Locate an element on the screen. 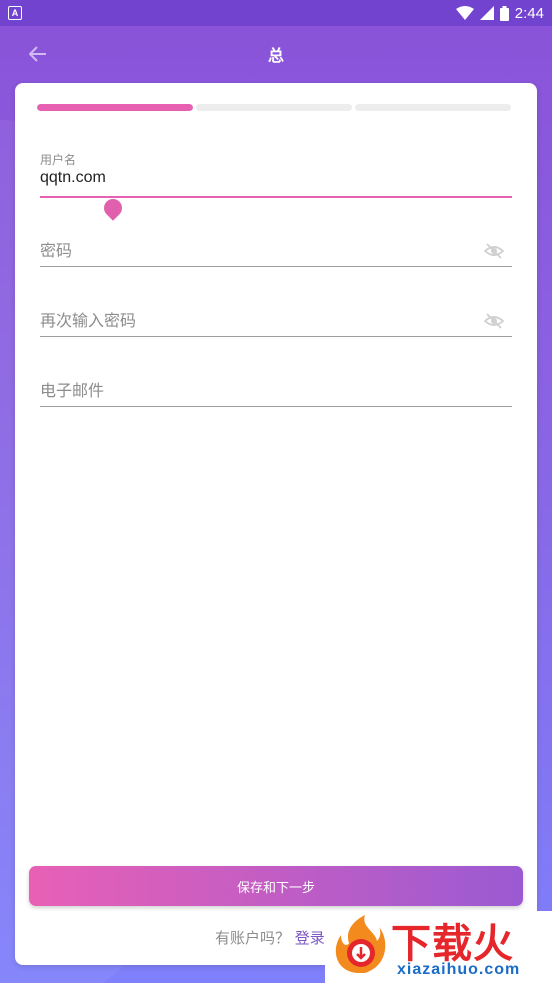  battery-icon is located at coordinates (504, 13).